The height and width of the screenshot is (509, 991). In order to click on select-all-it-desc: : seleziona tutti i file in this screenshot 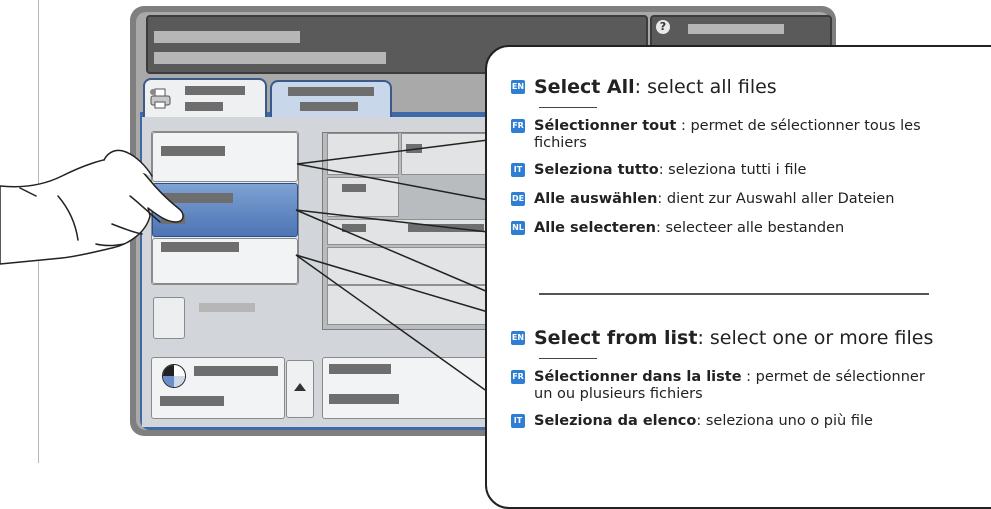, I will do `click(732, 170)`.